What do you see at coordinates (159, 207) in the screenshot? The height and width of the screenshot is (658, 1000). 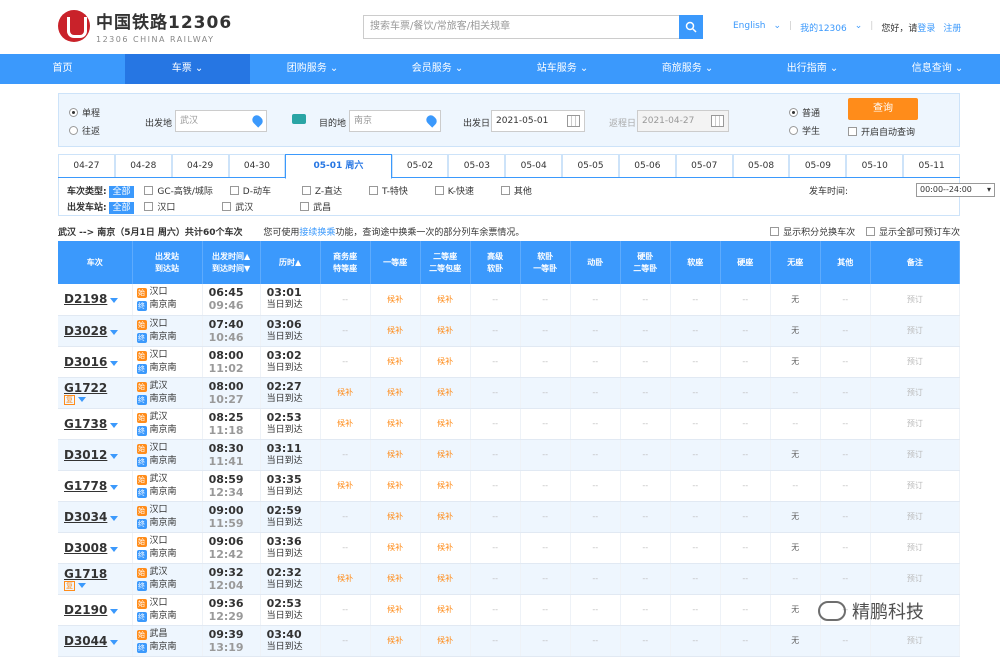 I see `station-hankou-checkbox: 汉口` at bounding box center [159, 207].